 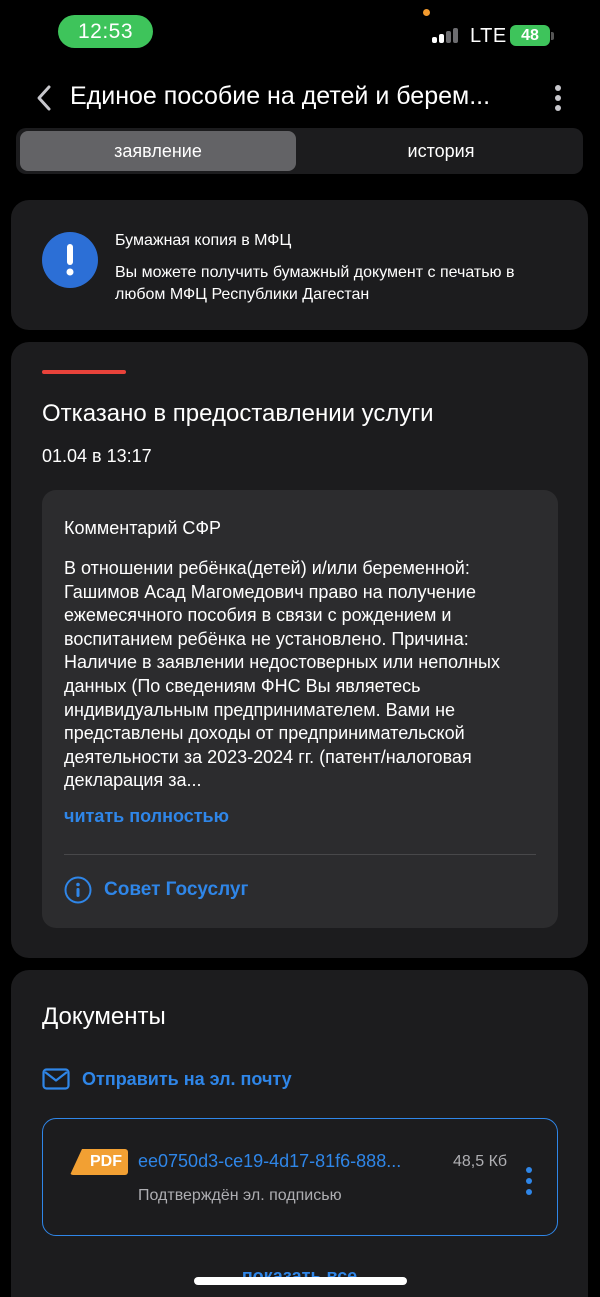 What do you see at coordinates (105, 31) in the screenshot?
I see `status-time: 12:53` at bounding box center [105, 31].